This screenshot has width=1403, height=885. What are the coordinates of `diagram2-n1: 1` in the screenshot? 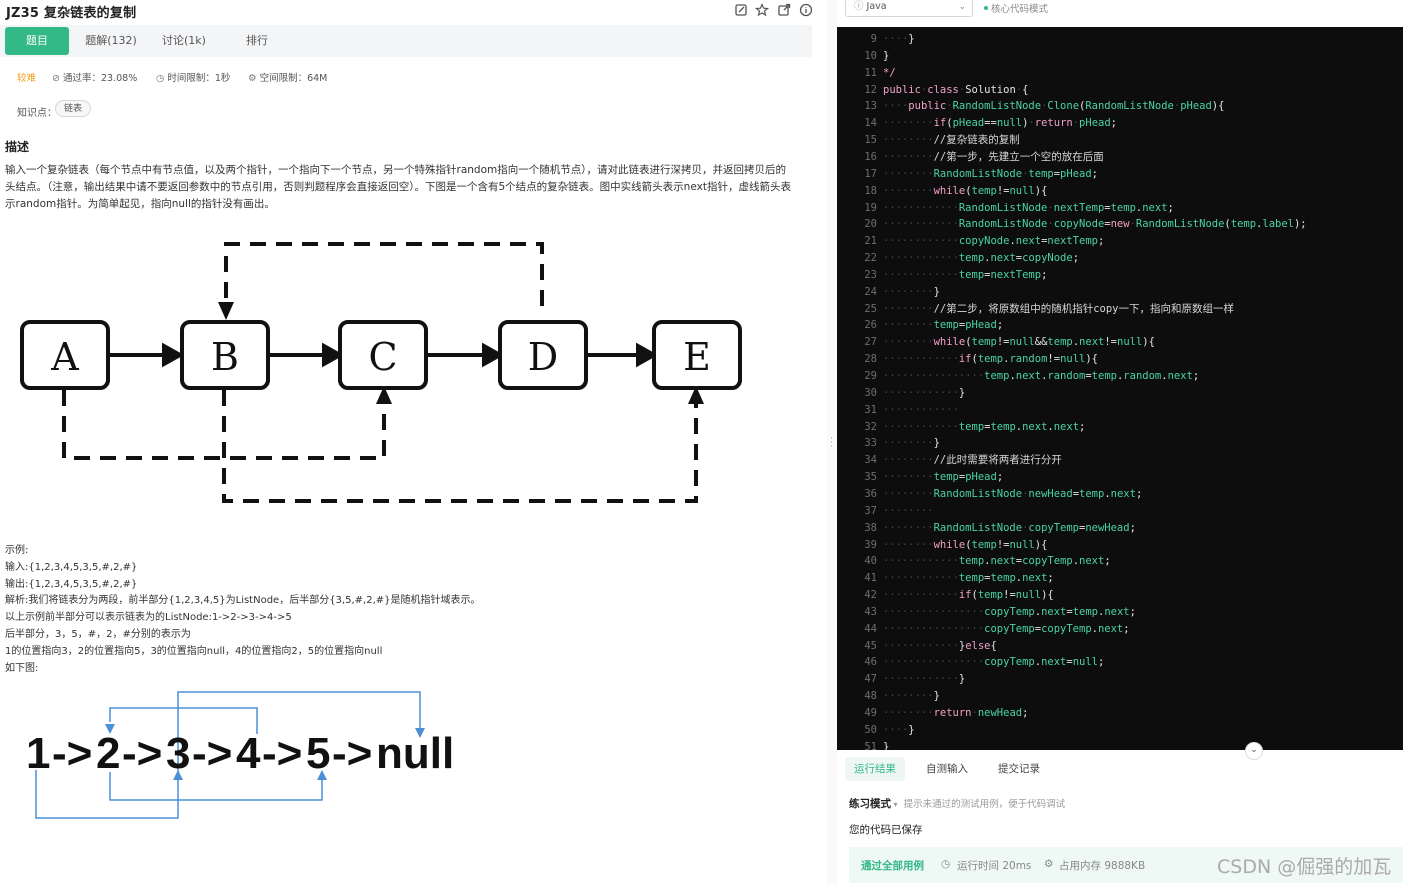 It's located at (38, 753).